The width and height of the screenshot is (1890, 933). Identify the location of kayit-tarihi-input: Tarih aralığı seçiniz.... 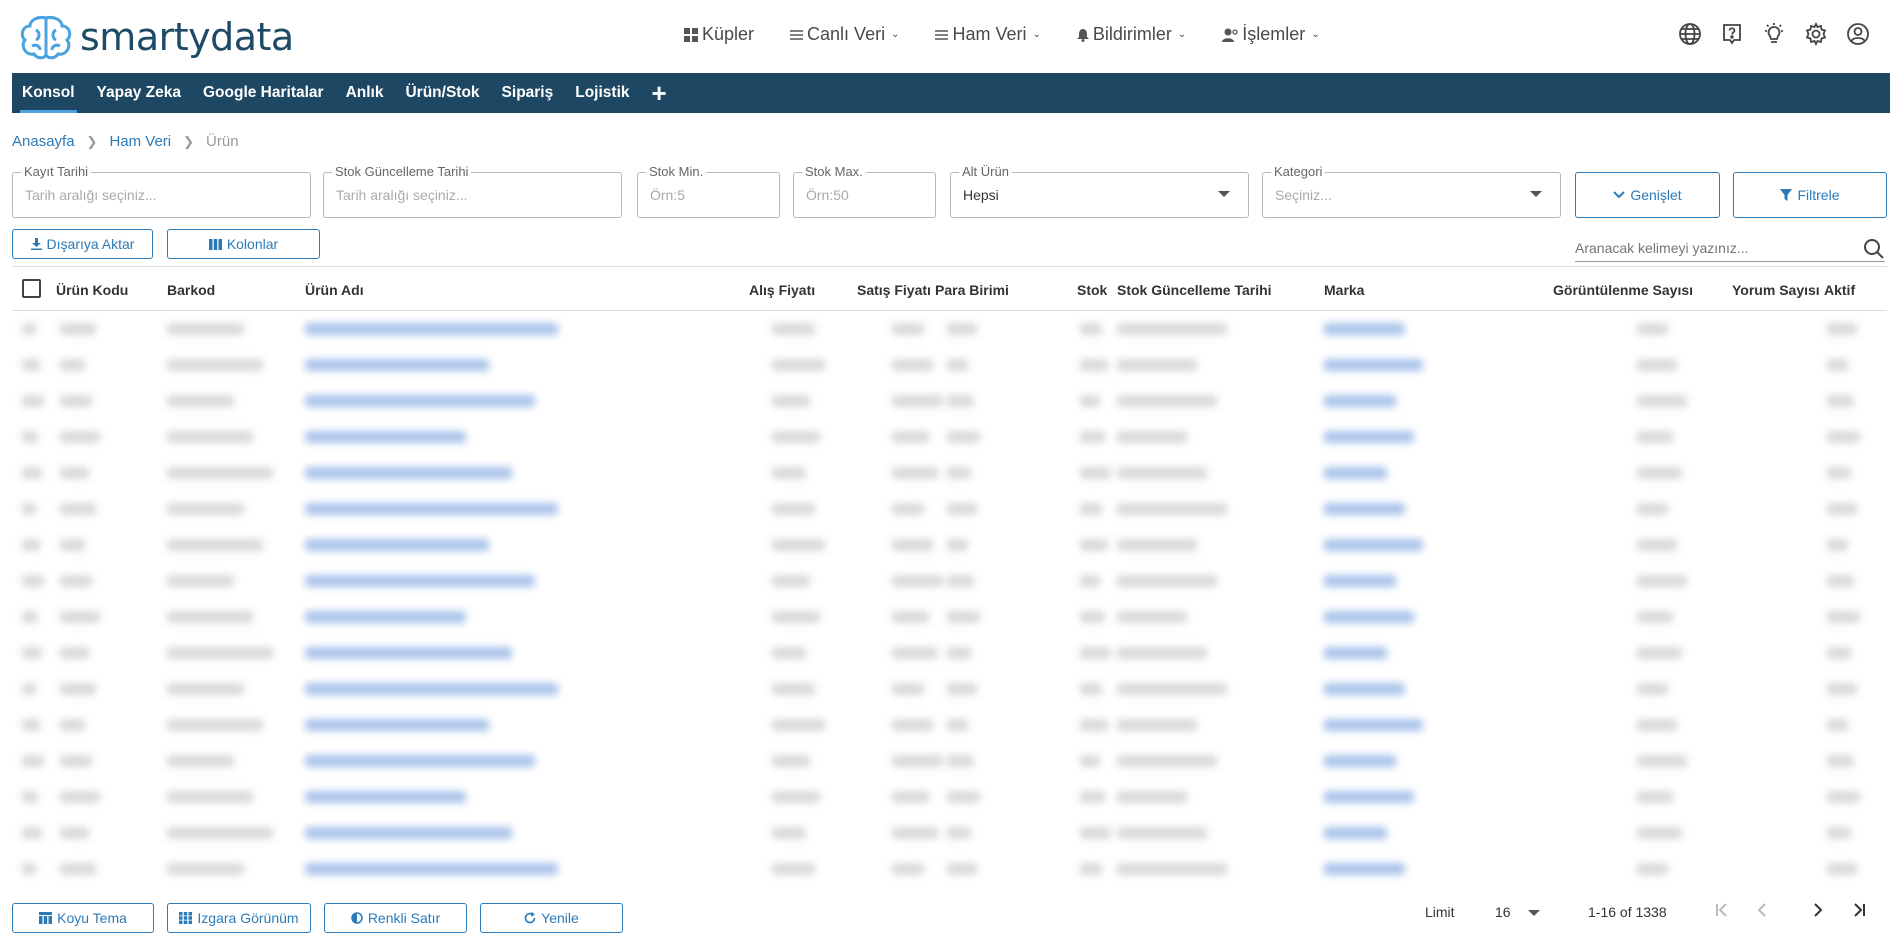
(91, 195).